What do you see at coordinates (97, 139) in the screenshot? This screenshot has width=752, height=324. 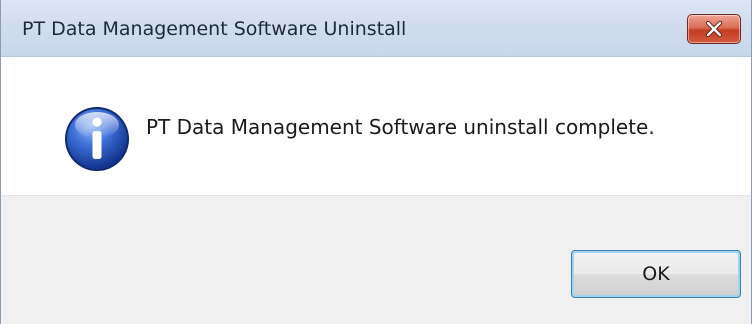 I see `information-icon` at bounding box center [97, 139].